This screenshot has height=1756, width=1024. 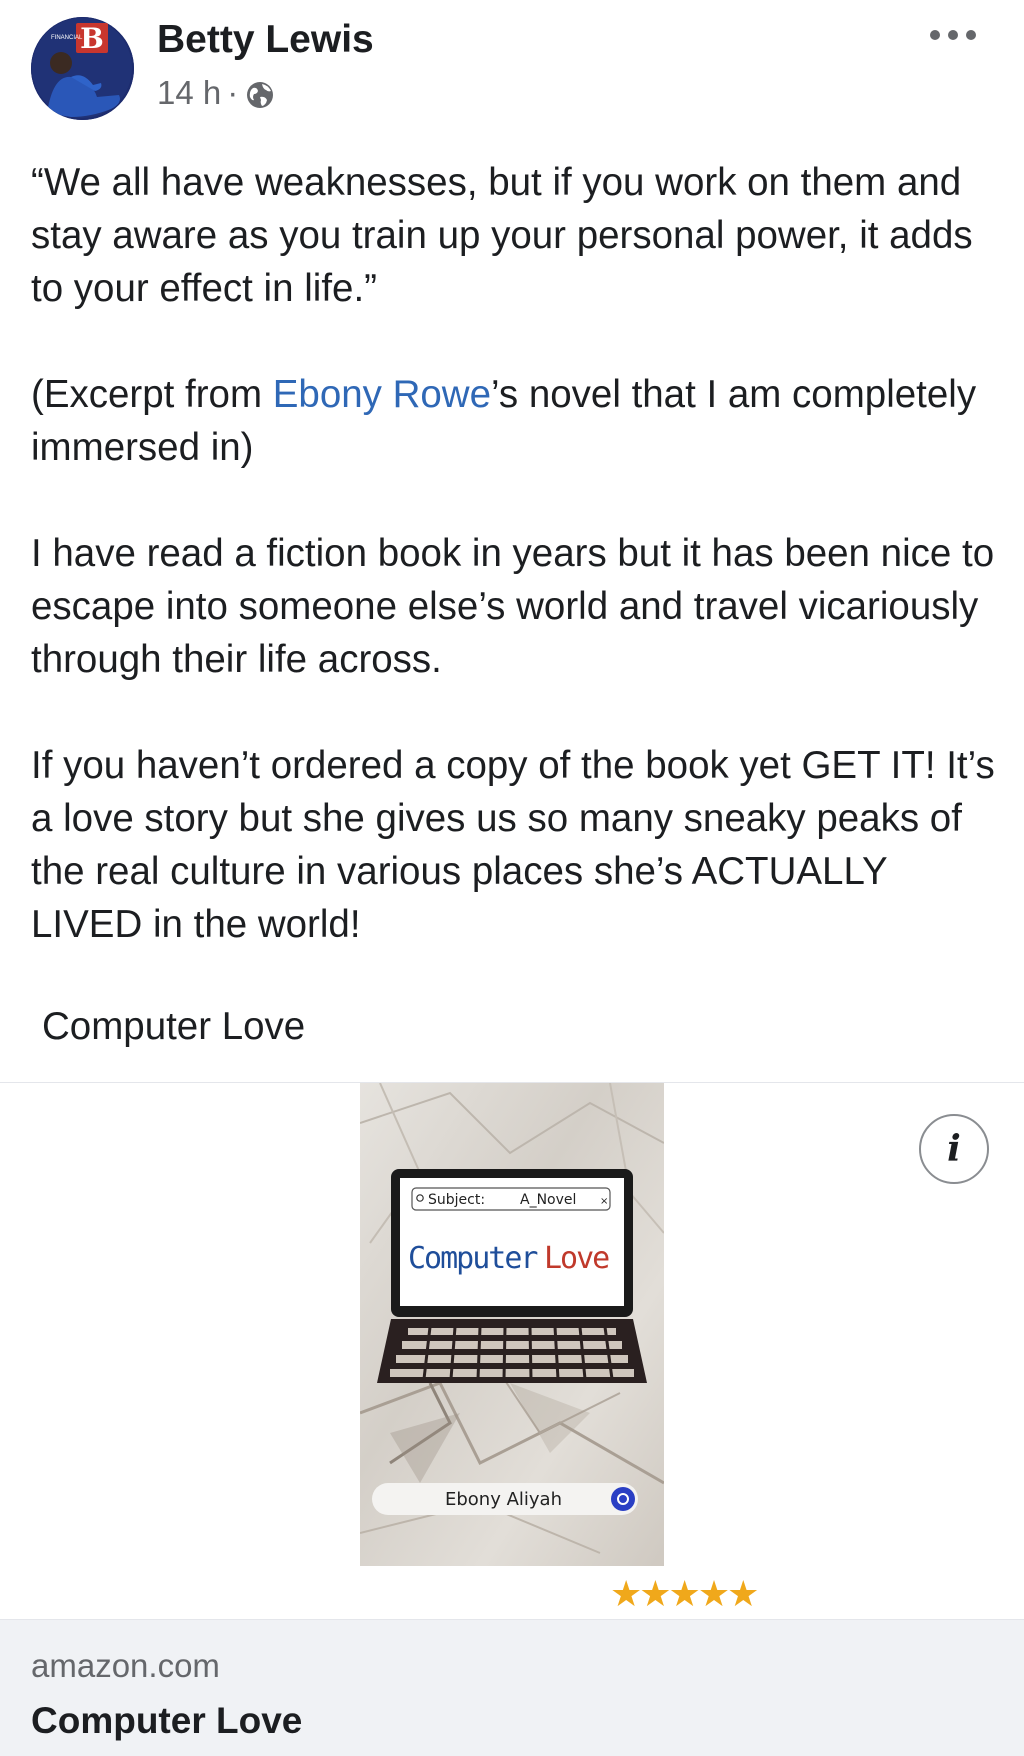 What do you see at coordinates (512, 70) in the screenshot?
I see `post-header: B FINANCIAL Betty Lewis 14 h ·` at bounding box center [512, 70].